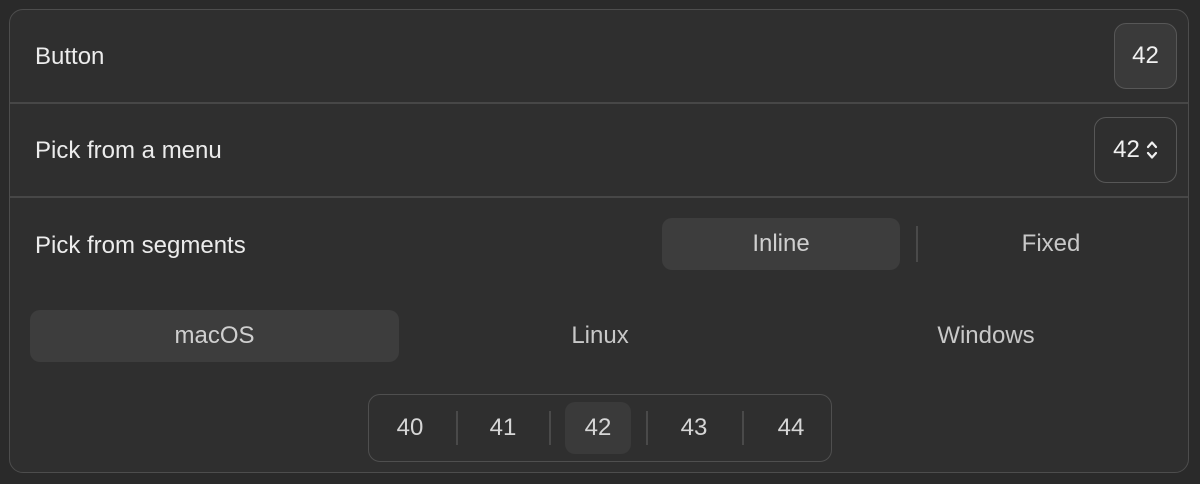  I want to click on segment-40-label: 40, so click(410, 427).